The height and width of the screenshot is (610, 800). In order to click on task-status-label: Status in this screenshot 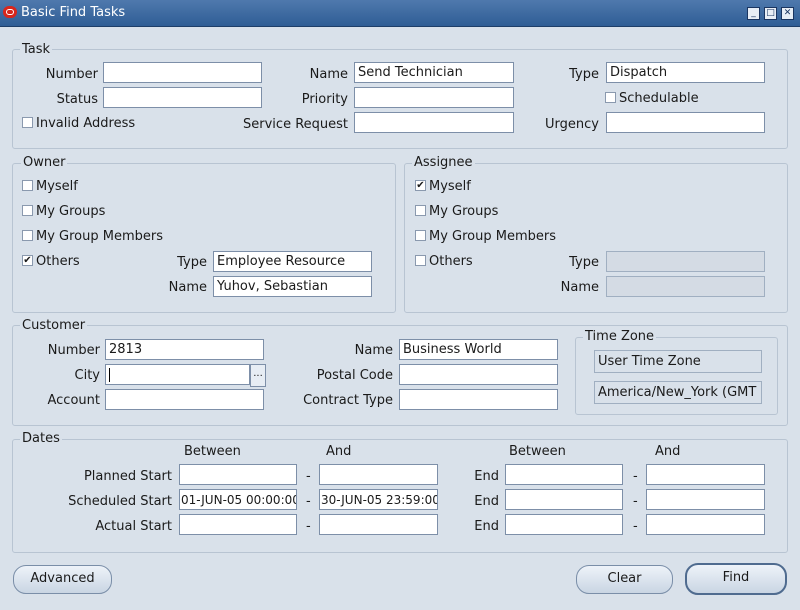, I will do `click(77, 99)`.